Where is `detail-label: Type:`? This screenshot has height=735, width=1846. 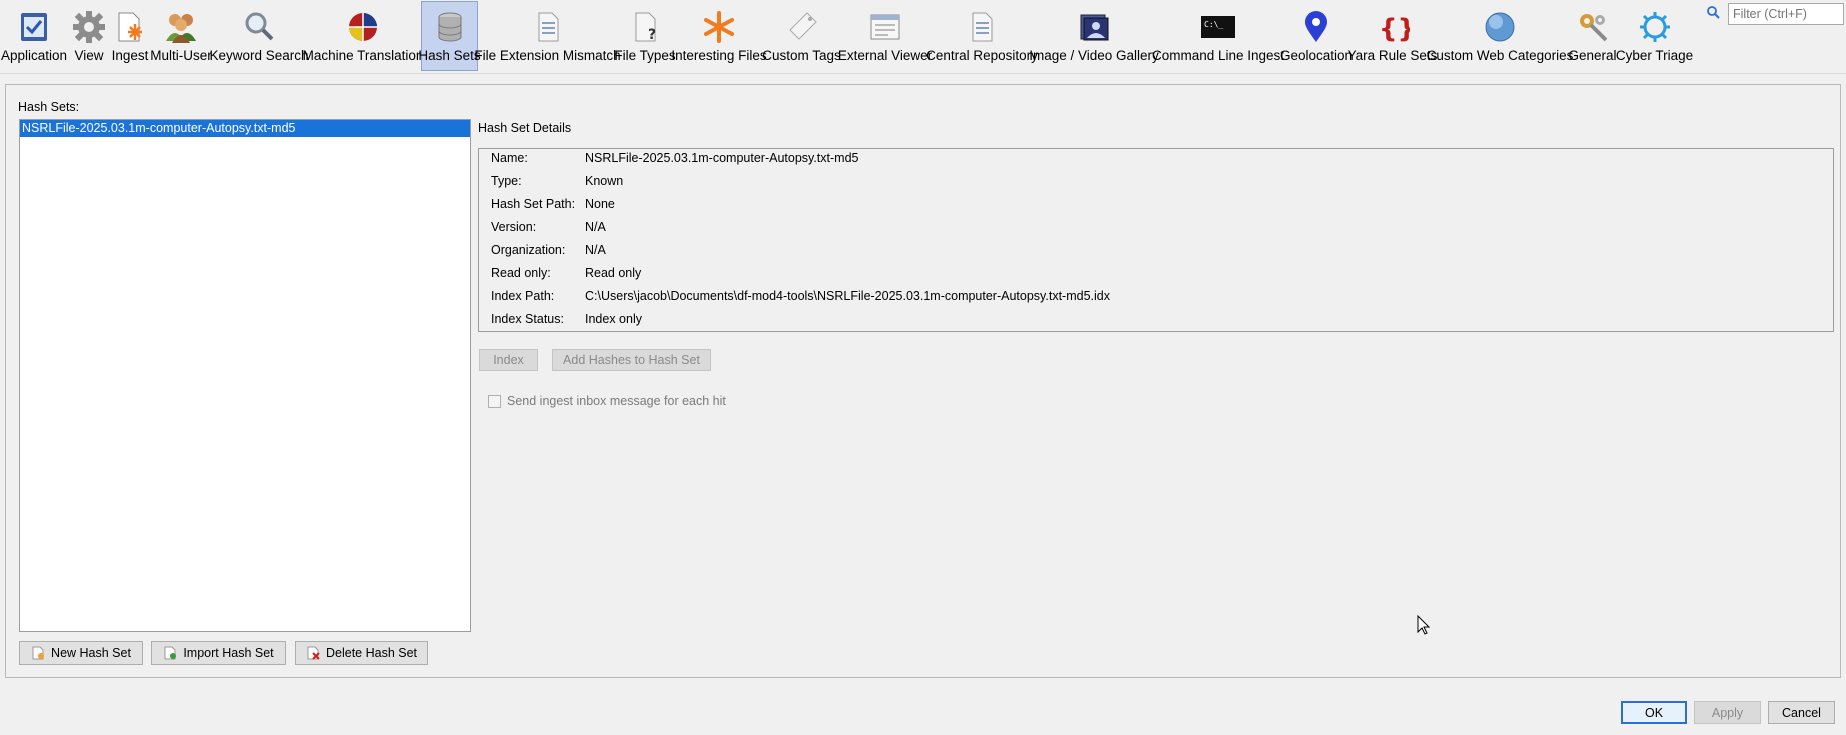
detail-label: Type: is located at coordinates (506, 181).